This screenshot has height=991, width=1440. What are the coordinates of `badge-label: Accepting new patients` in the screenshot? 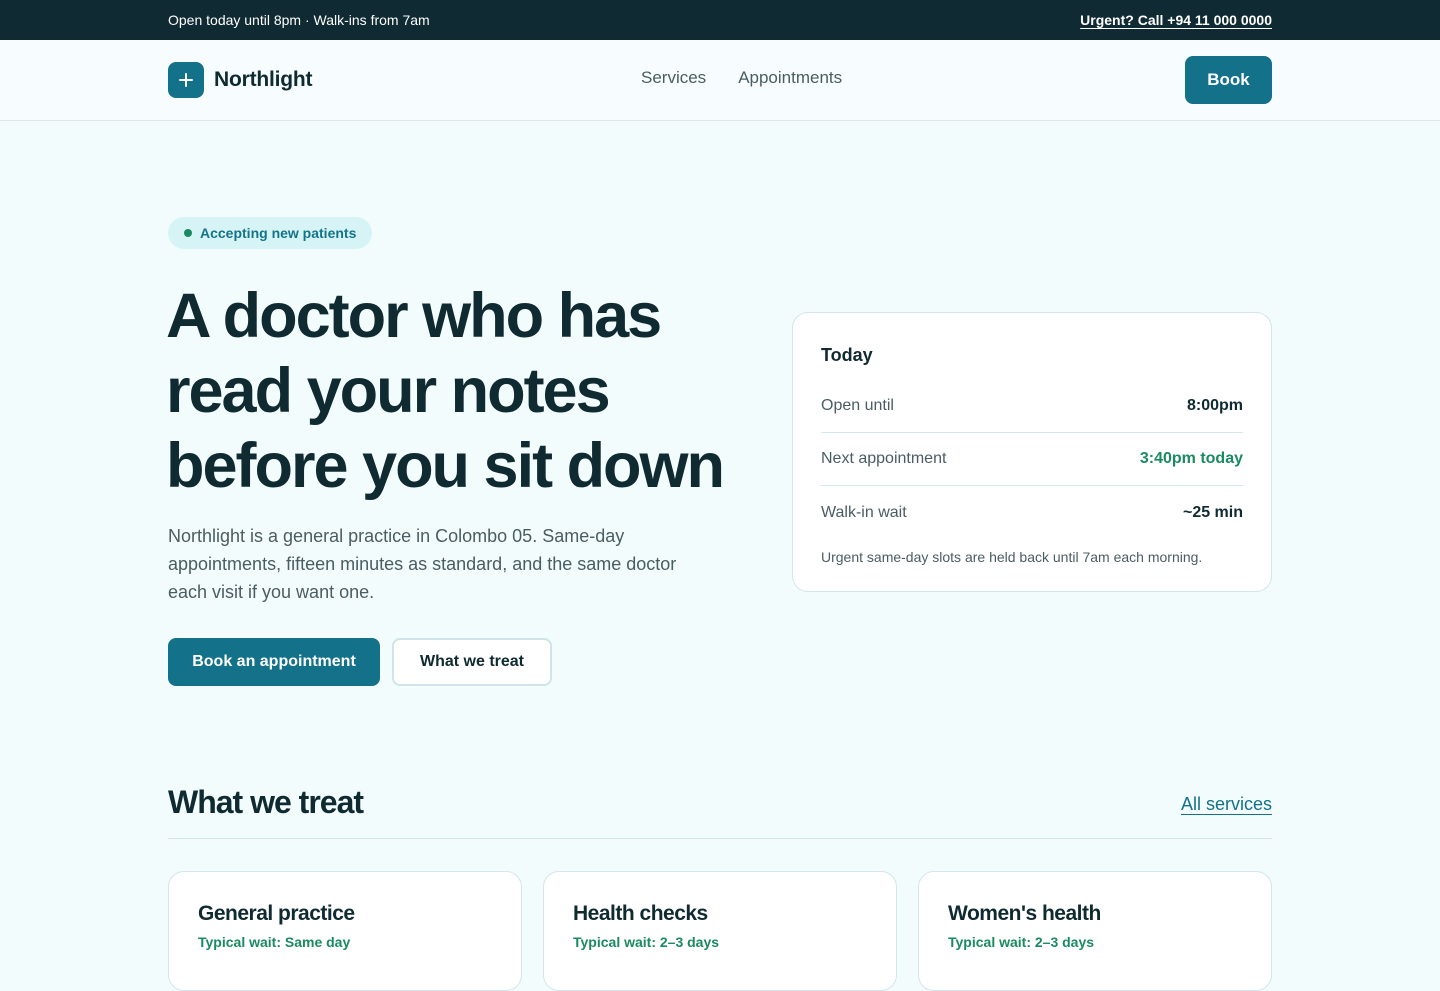 It's located at (278, 233).